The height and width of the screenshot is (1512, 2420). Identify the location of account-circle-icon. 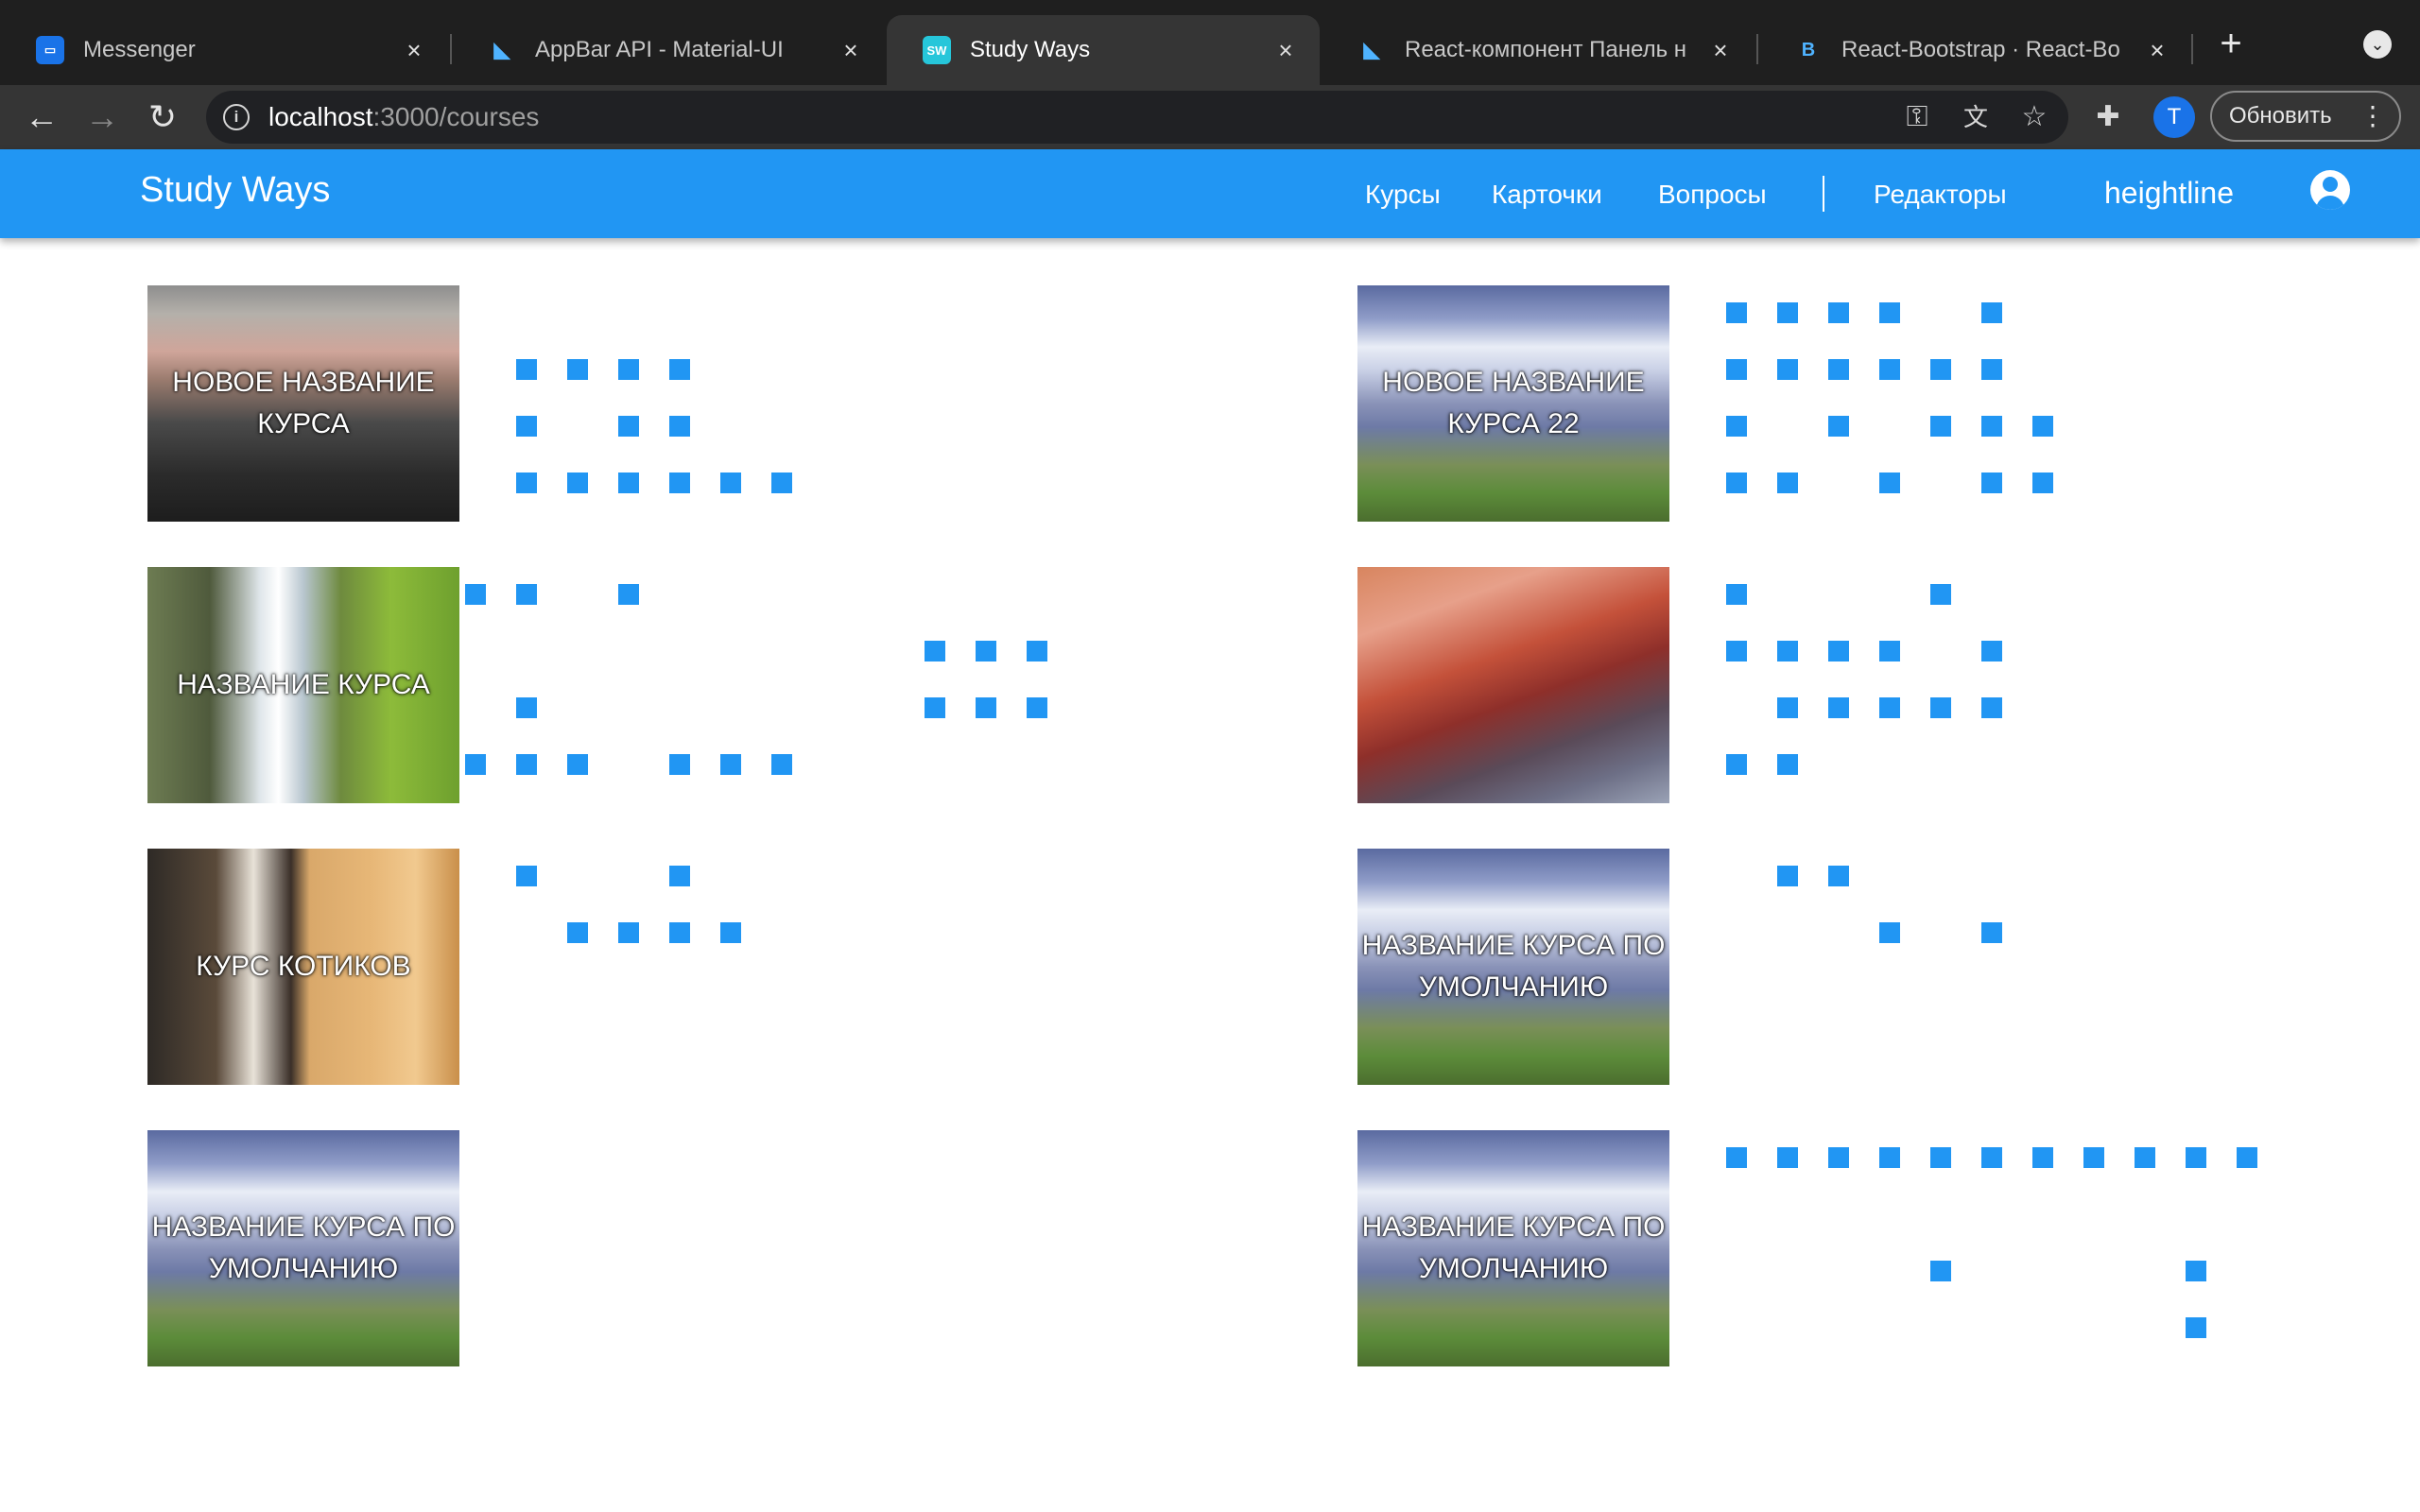
(2330, 190).